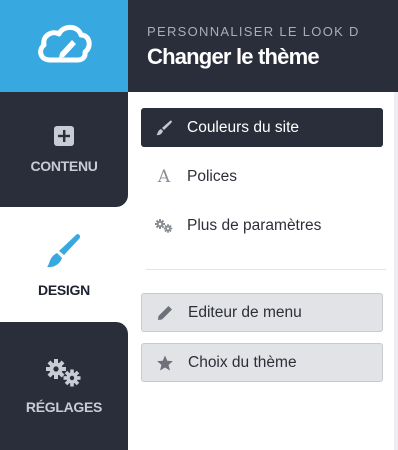  What do you see at coordinates (243, 127) in the screenshot?
I see `menu-item-label: Couleurs du site` at bounding box center [243, 127].